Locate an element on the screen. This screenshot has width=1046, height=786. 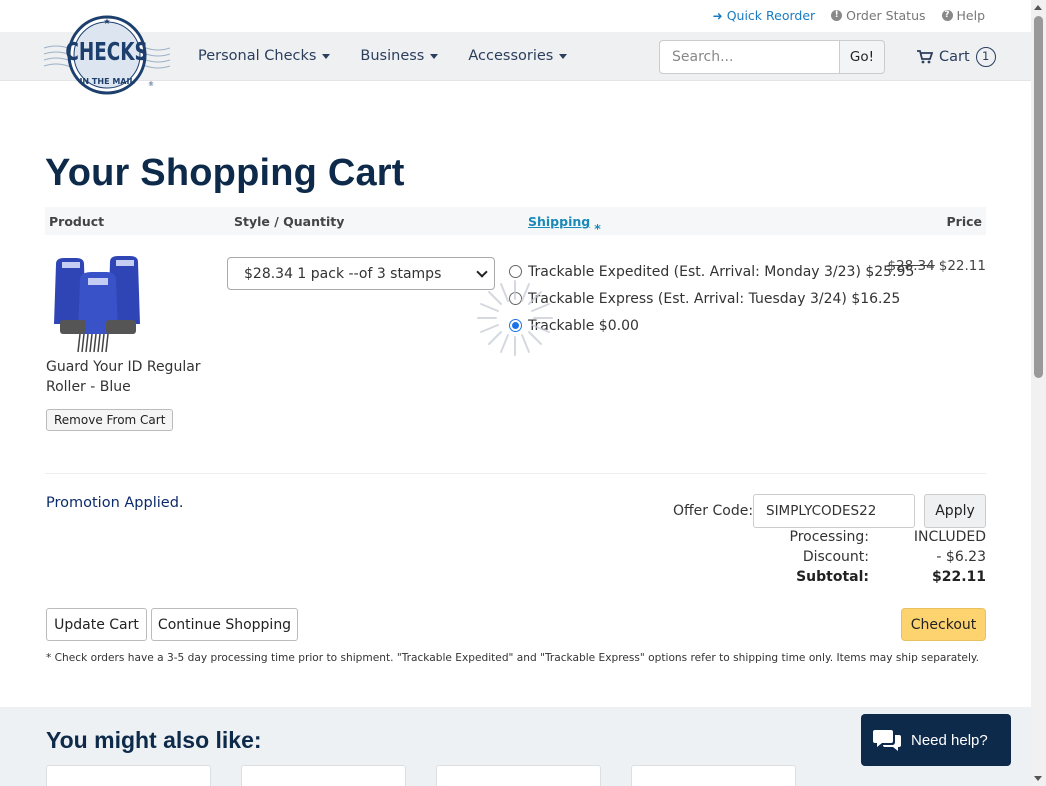
header-price: Price is located at coordinates (964, 221).